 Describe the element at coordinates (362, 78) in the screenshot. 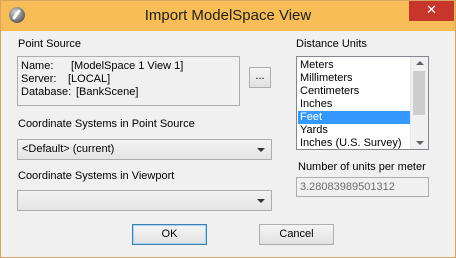

I see `list-item: Millimeters` at that location.